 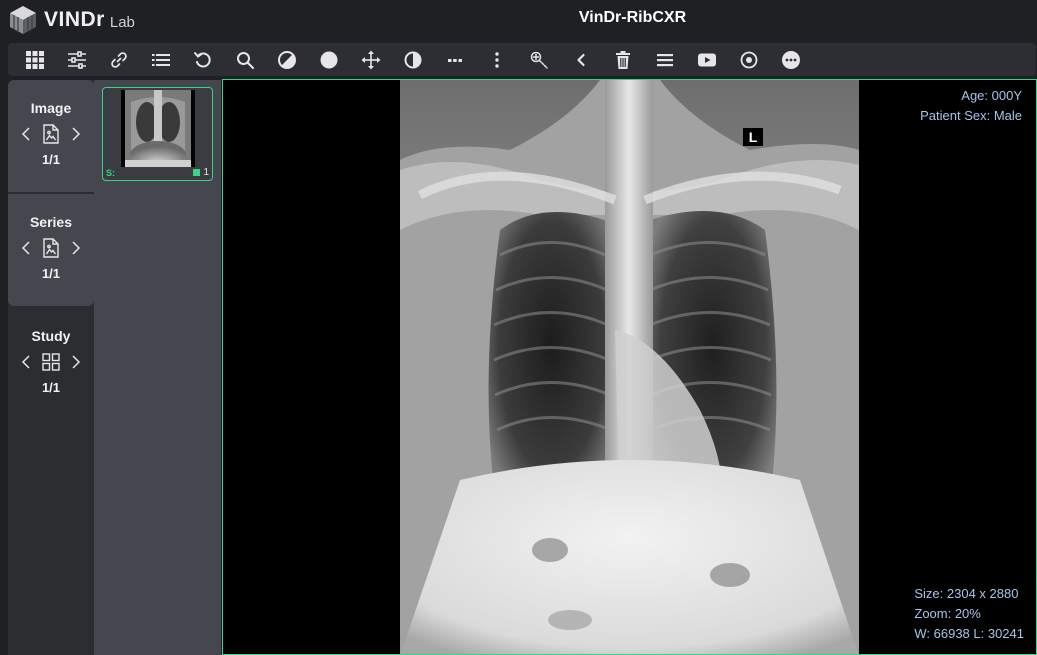 I want to click on link-icon, so click(x=119, y=59).